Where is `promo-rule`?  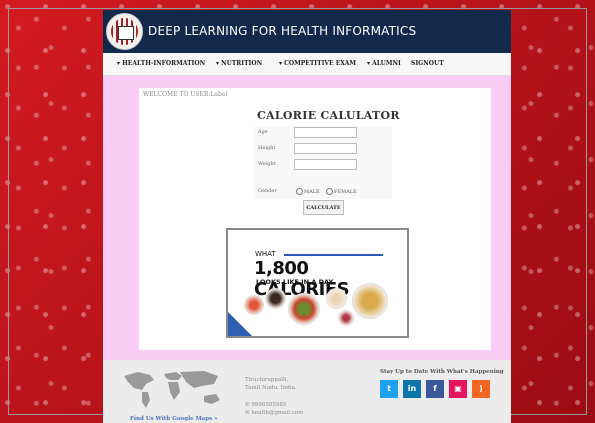 promo-rule is located at coordinates (333, 255).